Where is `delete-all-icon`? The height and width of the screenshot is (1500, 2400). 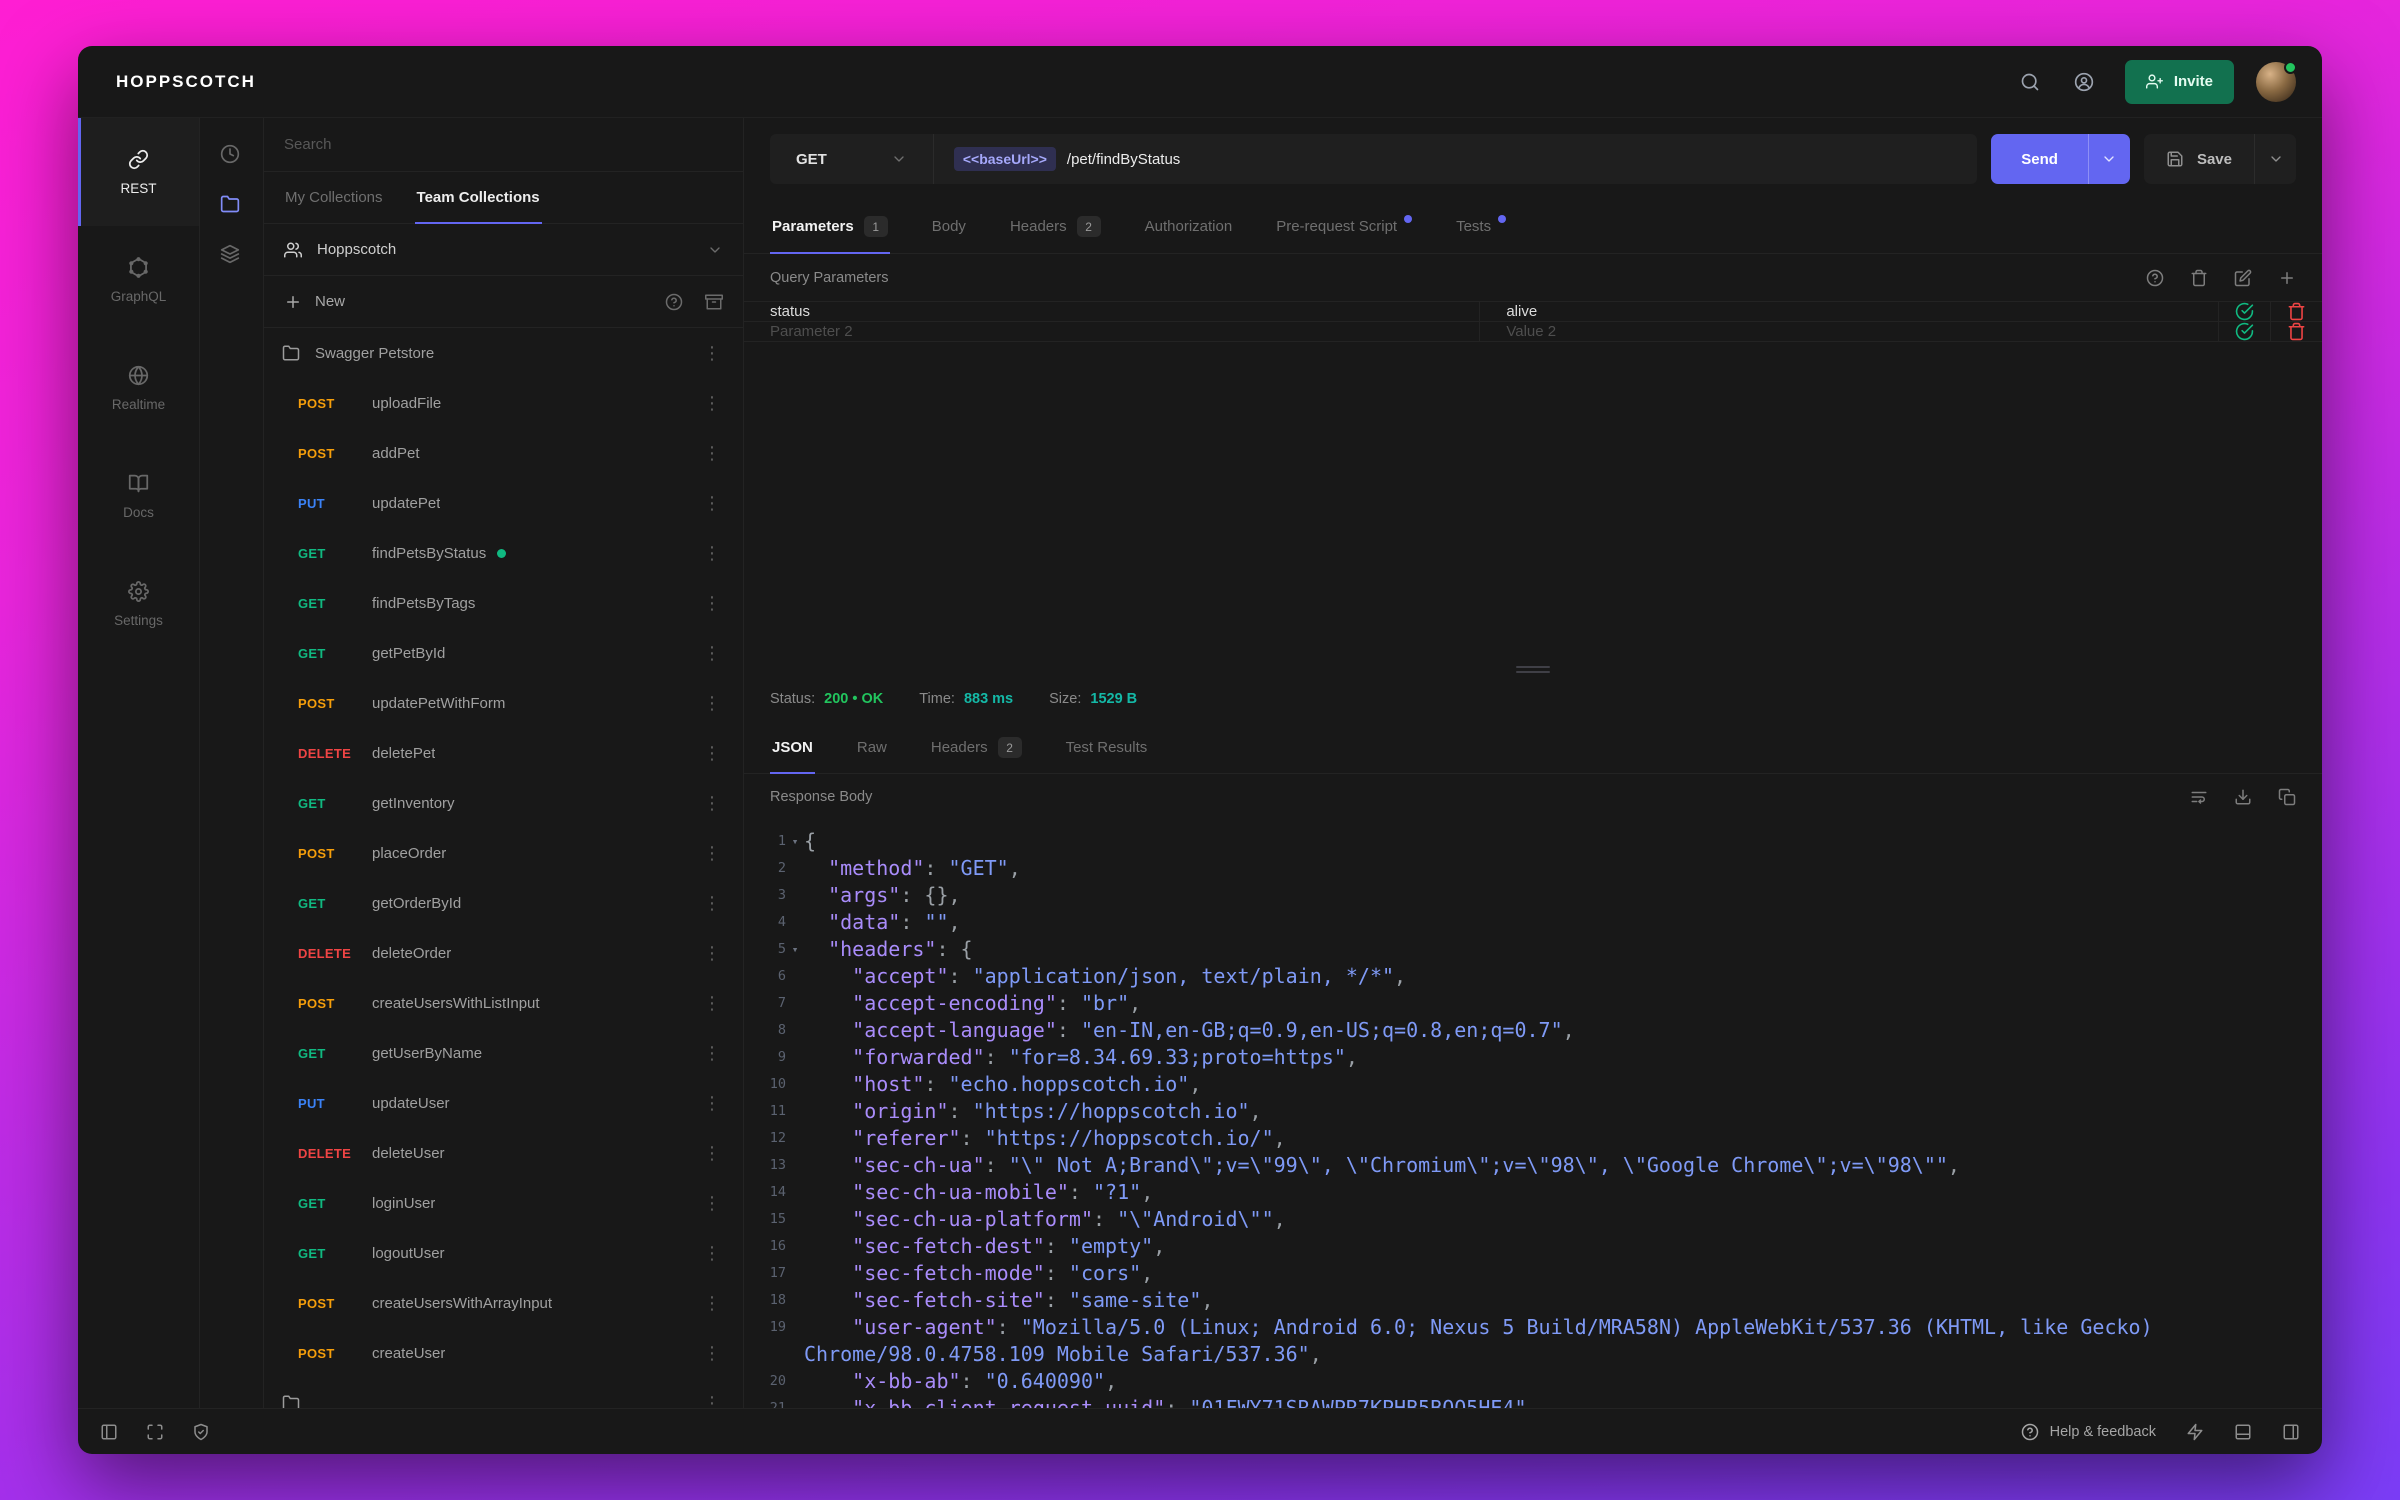
delete-all-icon is located at coordinates (2199, 278).